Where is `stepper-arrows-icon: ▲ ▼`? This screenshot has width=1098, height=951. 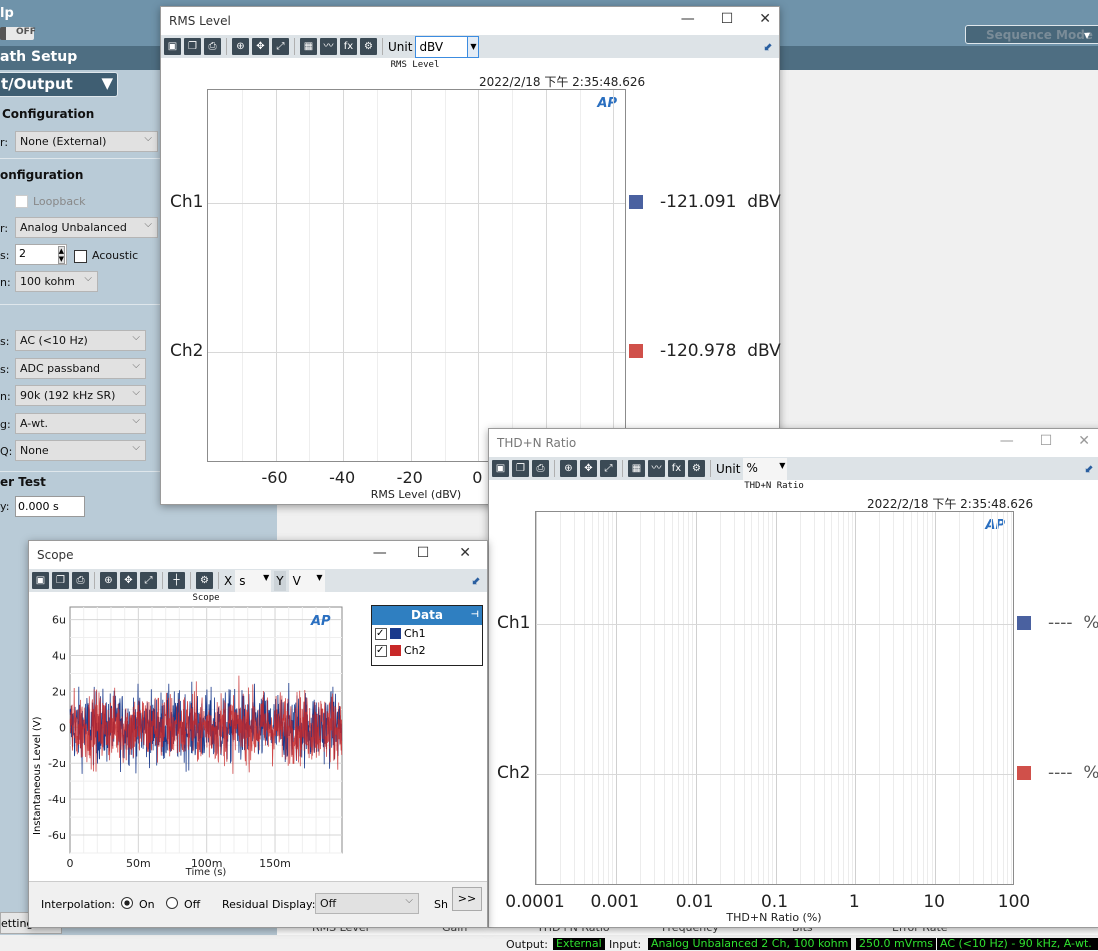 stepper-arrows-icon: ▲ ▼ is located at coordinates (61, 255).